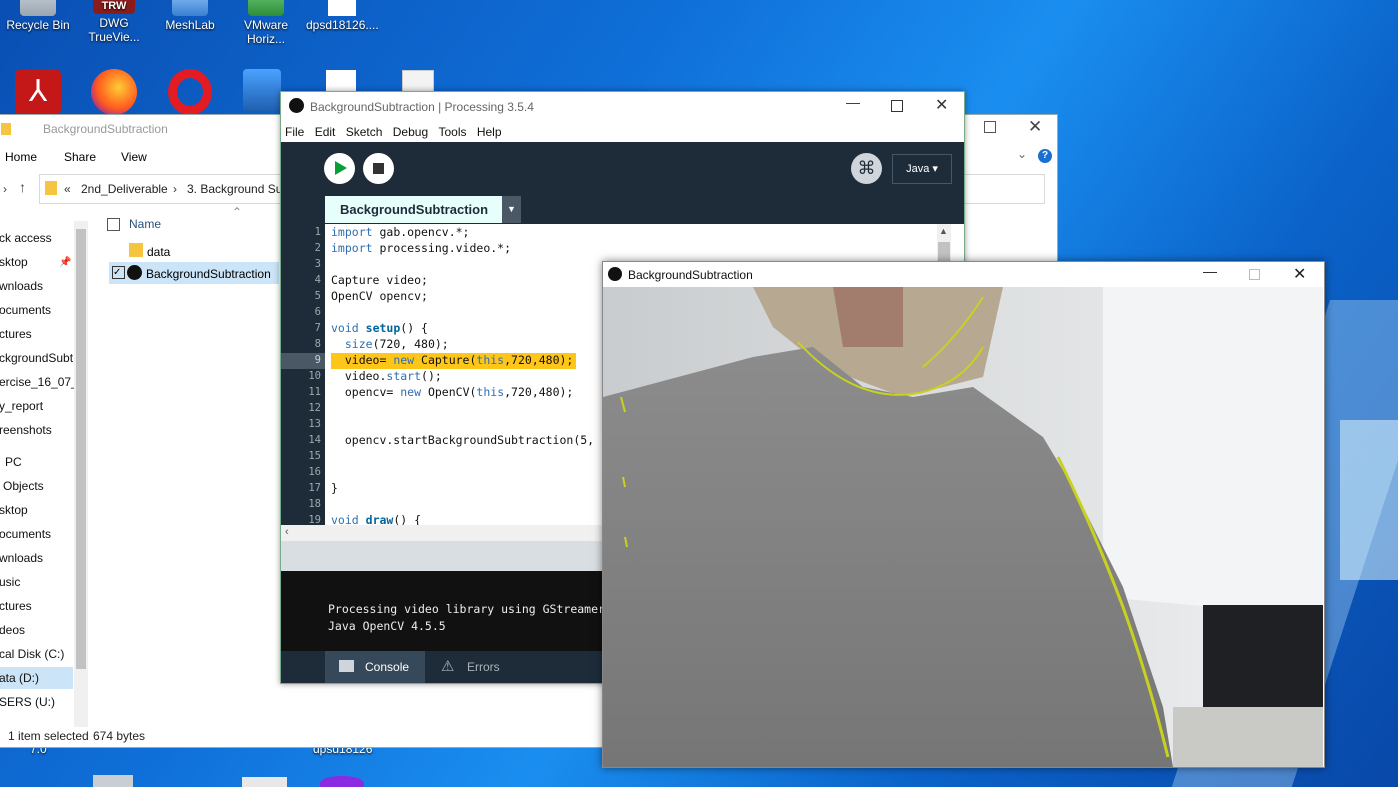 This screenshot has height=787, width=1398. Describe the element at coordinates (466, 609) in the screenshot. I see `console-line: Processing video library using GStreamer` at that location.